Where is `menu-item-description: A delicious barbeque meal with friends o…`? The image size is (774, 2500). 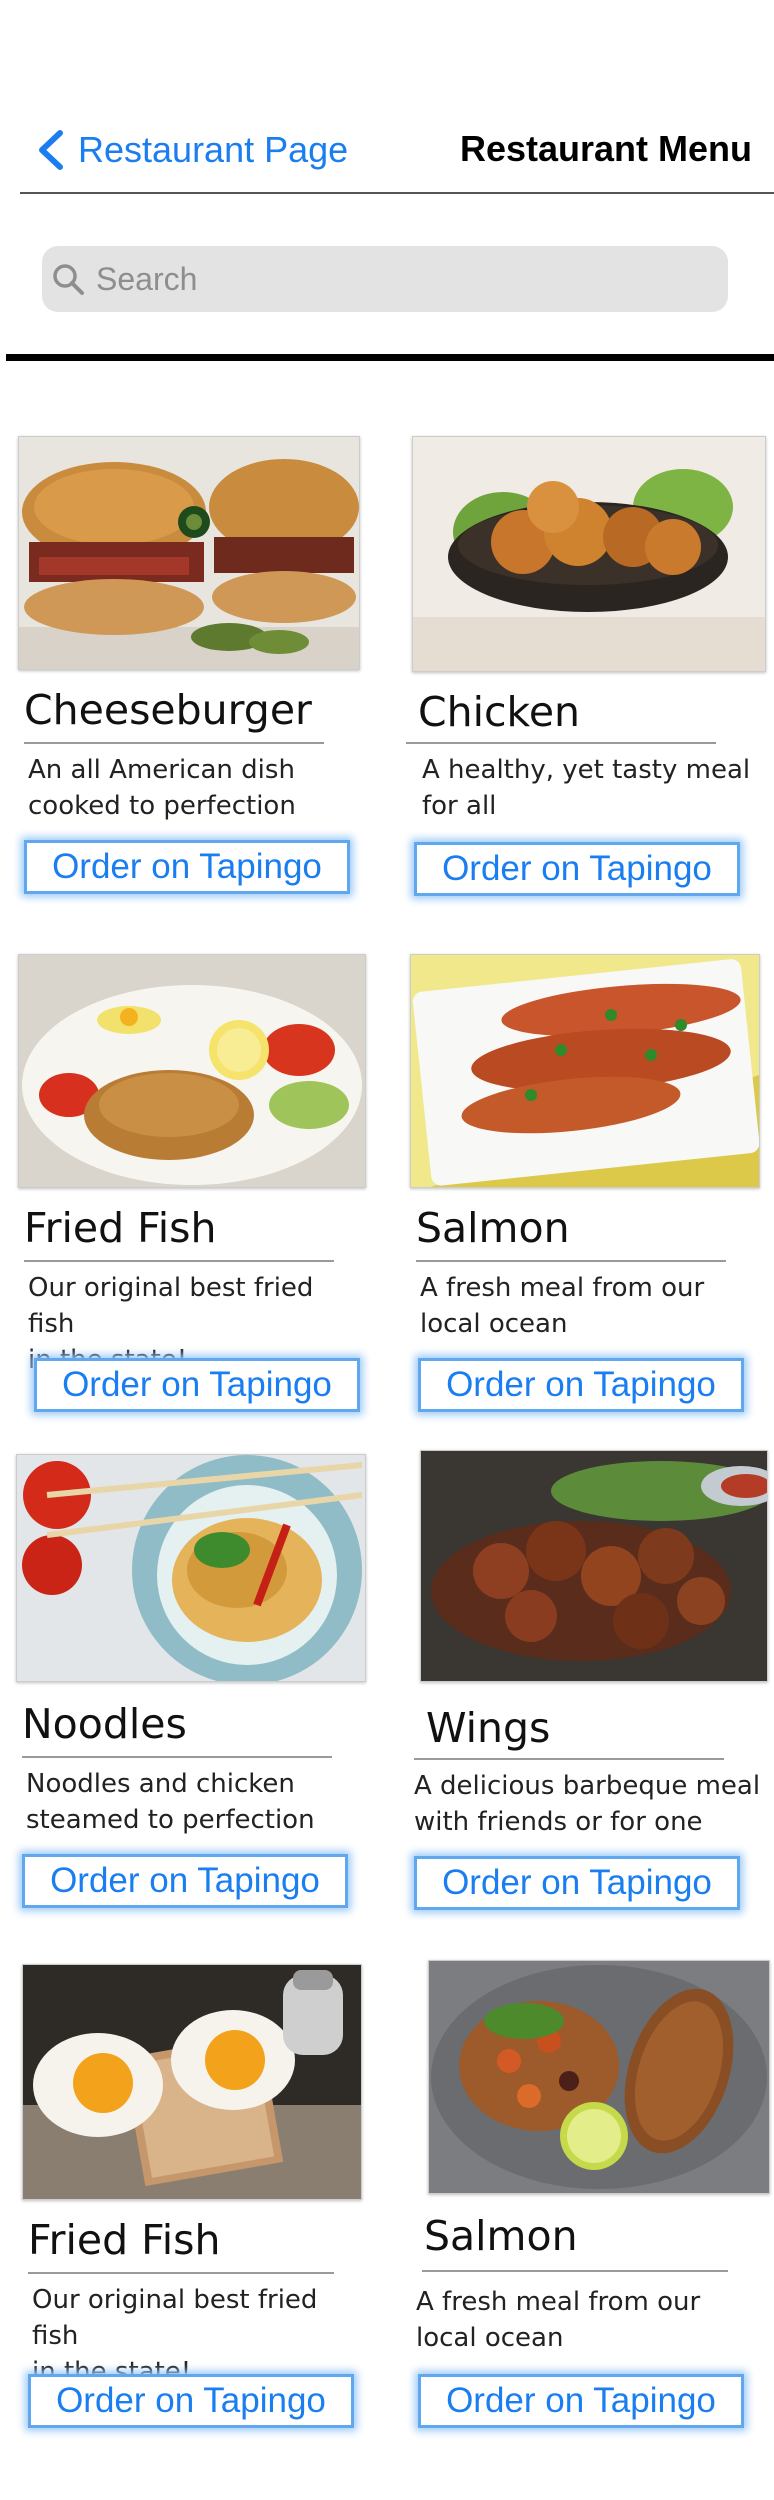 menu-item-description: A delicious barbeque meal with friends o… is located at coordinates (594, 1804).